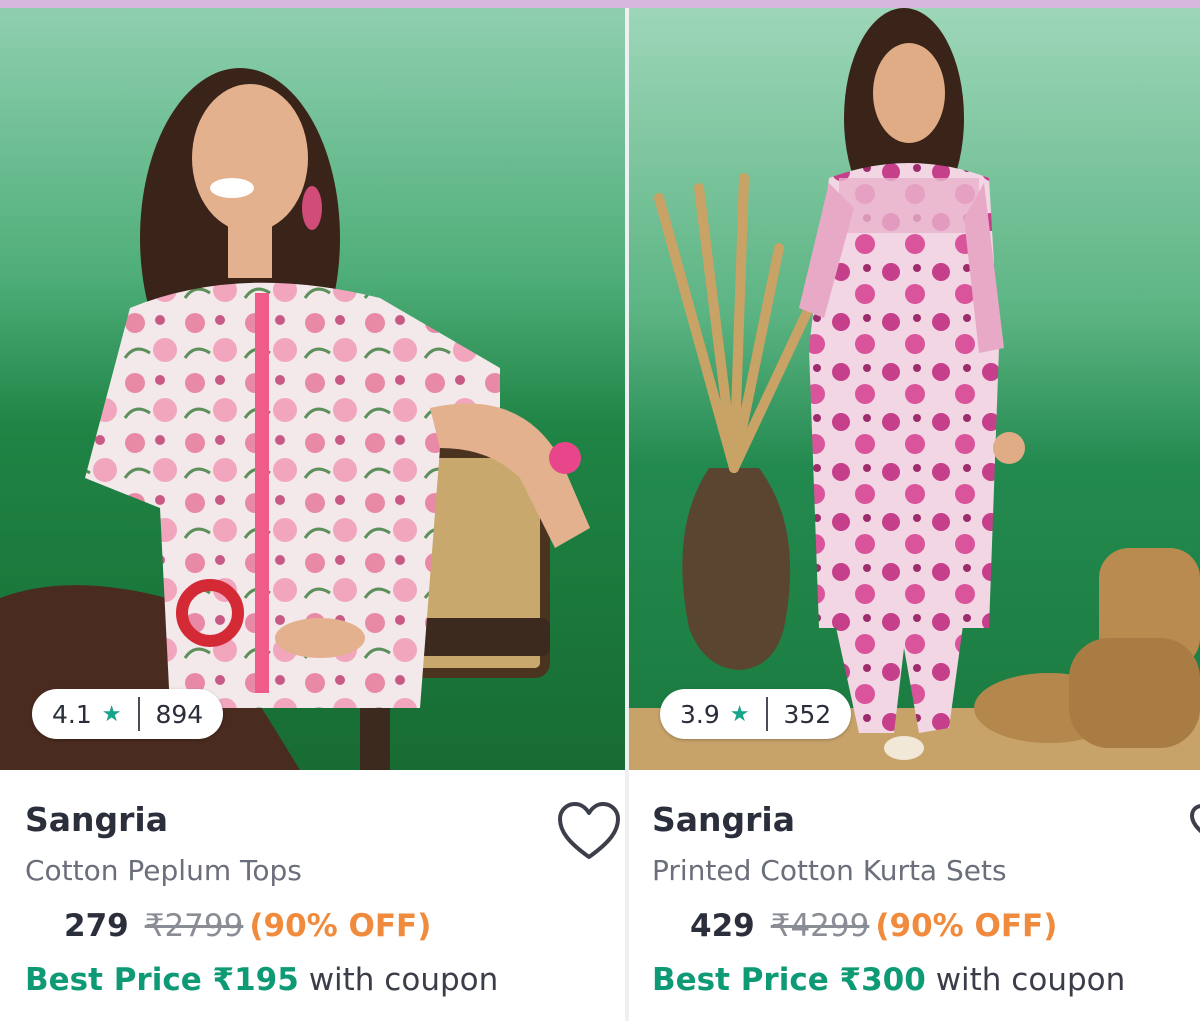  I want to click on best-price-row: Best Price ₹195 with coupon, so click(261, 980).